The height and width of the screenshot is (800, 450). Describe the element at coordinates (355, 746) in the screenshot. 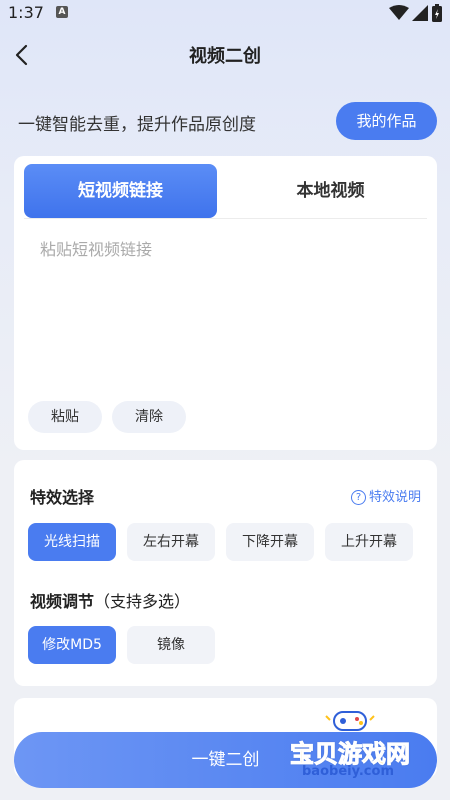

I see `watermark-logo: 宝贝游戏网 baobeiy.com` at that location.